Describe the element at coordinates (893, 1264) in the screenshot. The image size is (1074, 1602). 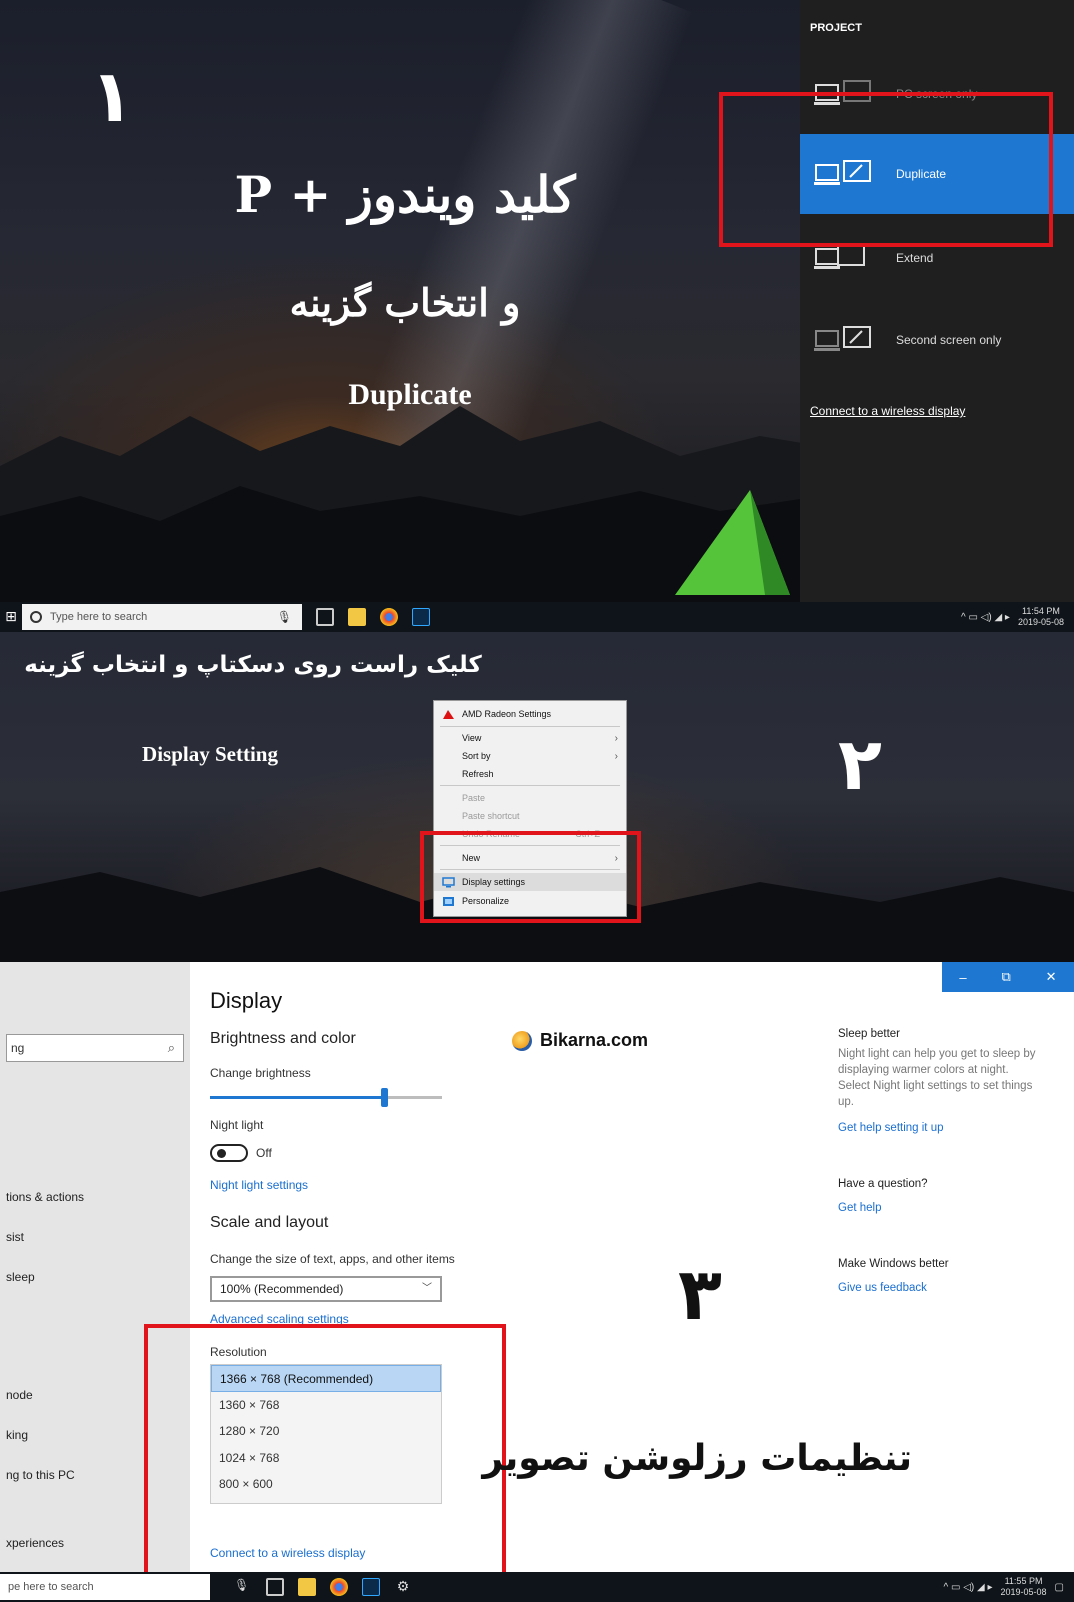
I see `make-windows-better-title: Make Windows better` at that location.